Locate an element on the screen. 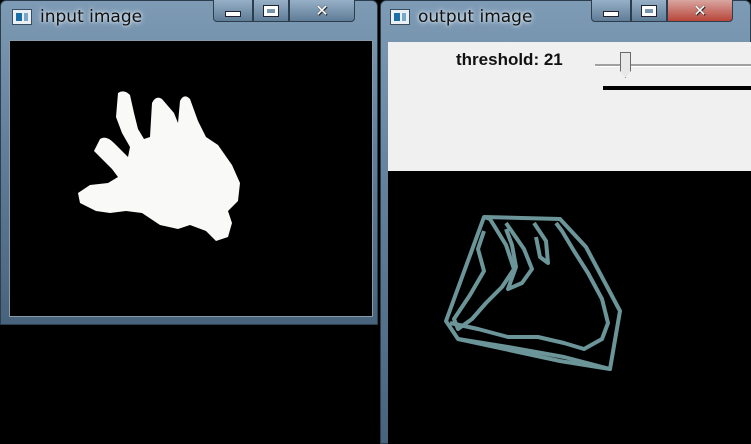  output-image-canvas is located at coordinates (533, 293).